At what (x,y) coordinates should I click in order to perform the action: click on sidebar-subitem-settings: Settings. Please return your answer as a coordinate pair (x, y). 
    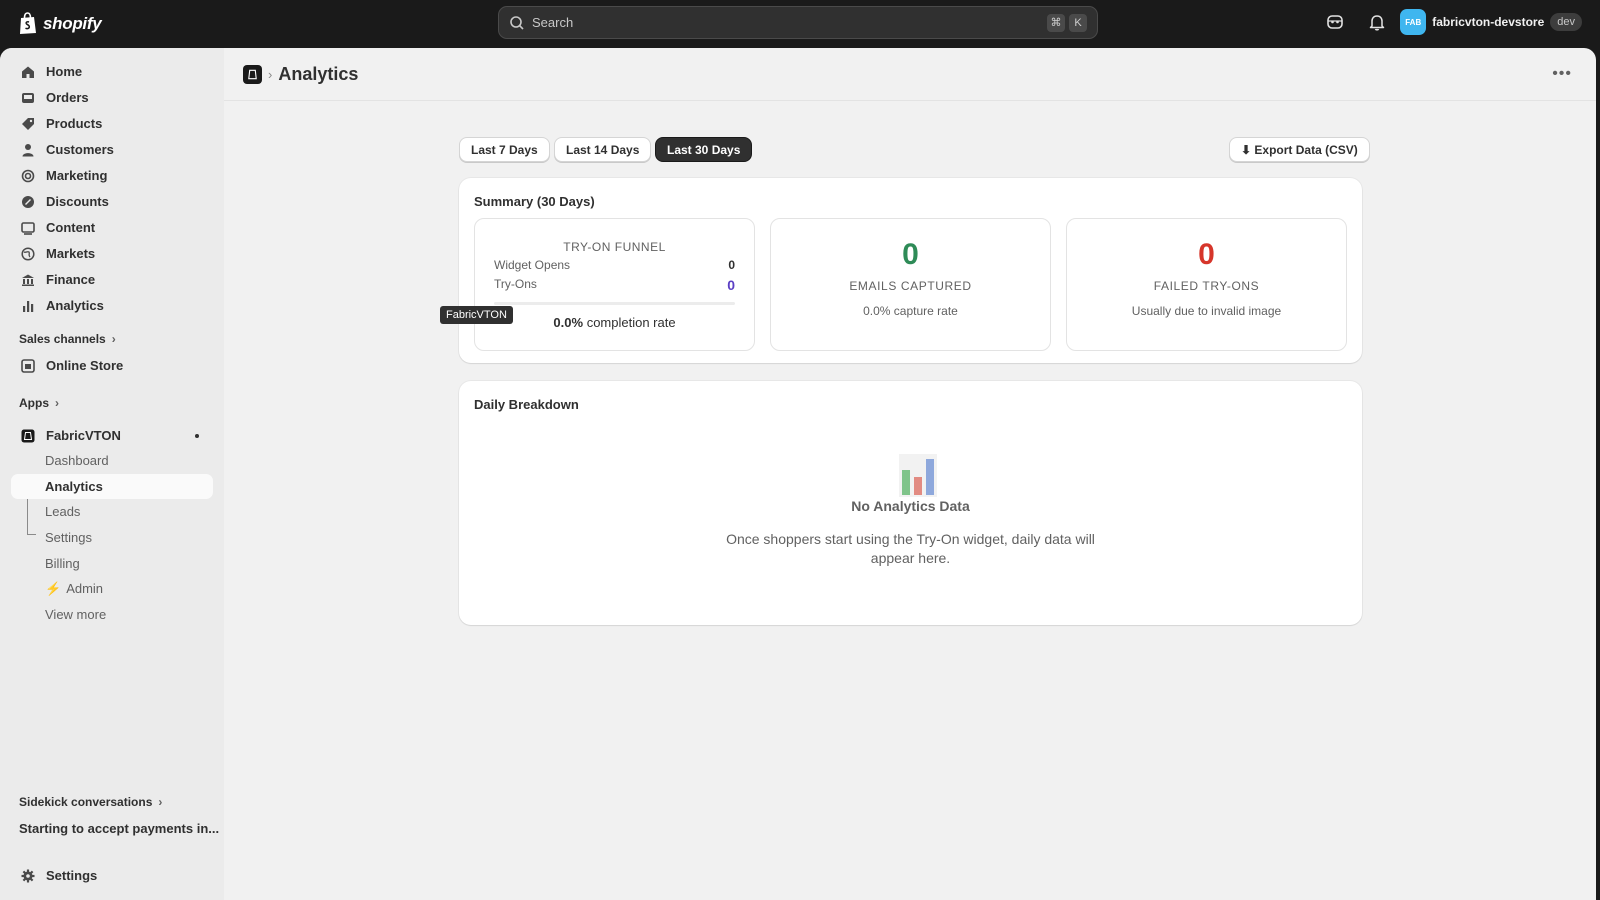
    Looking at the image, I should click on (112, 537).